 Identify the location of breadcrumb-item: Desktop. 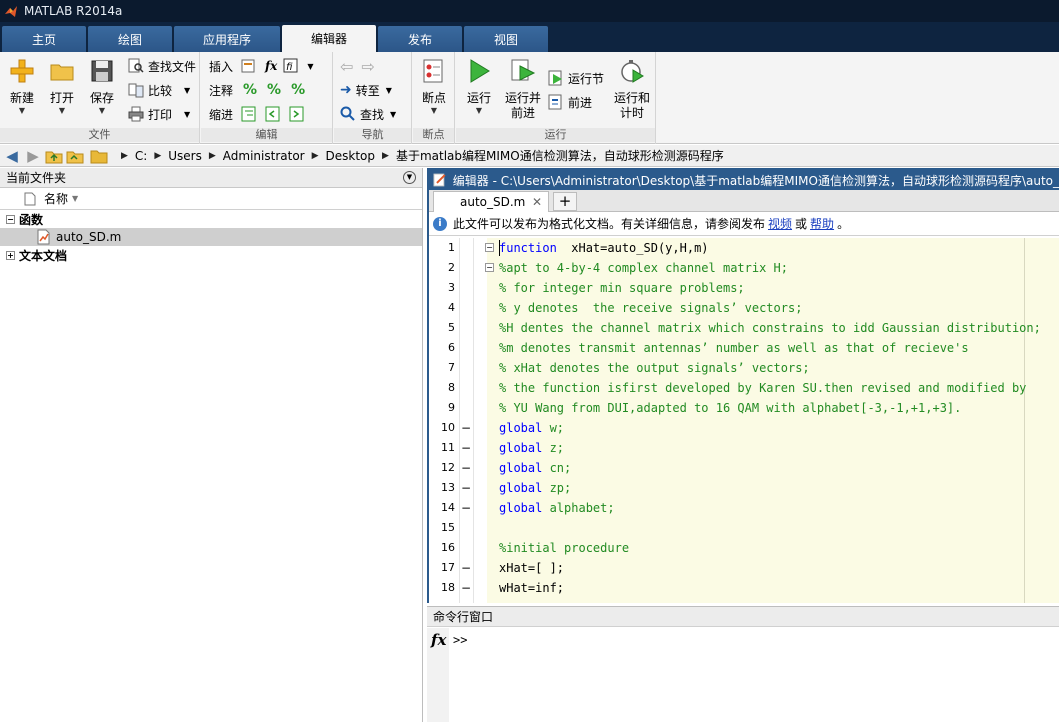
(351, 156).